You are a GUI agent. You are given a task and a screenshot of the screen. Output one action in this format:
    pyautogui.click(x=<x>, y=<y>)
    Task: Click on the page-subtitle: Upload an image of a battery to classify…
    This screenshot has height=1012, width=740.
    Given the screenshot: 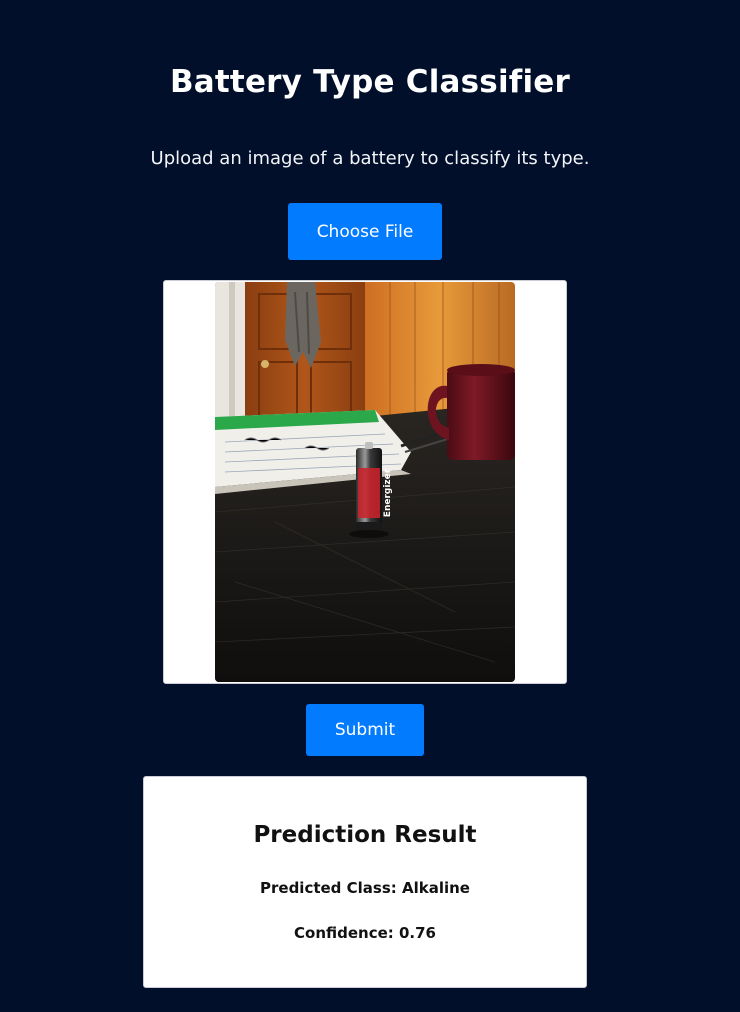 What is the action you would take?
    pyautogui.click(x=370, y=158)
    